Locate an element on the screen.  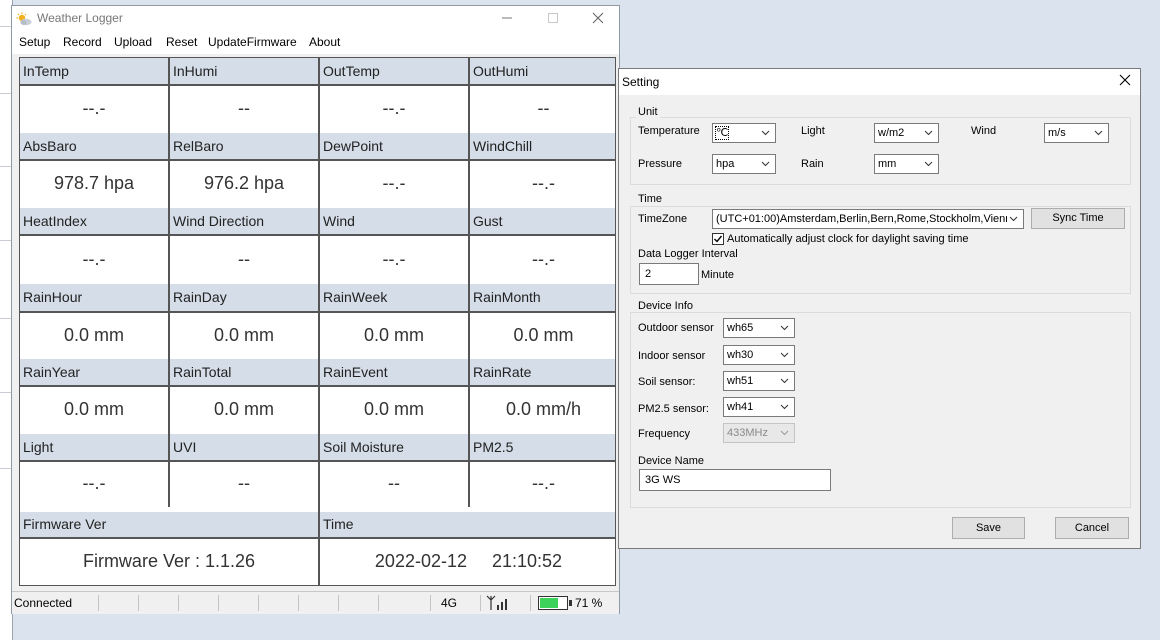
rain-unit-select: mm is located at coordinates (906, 164).